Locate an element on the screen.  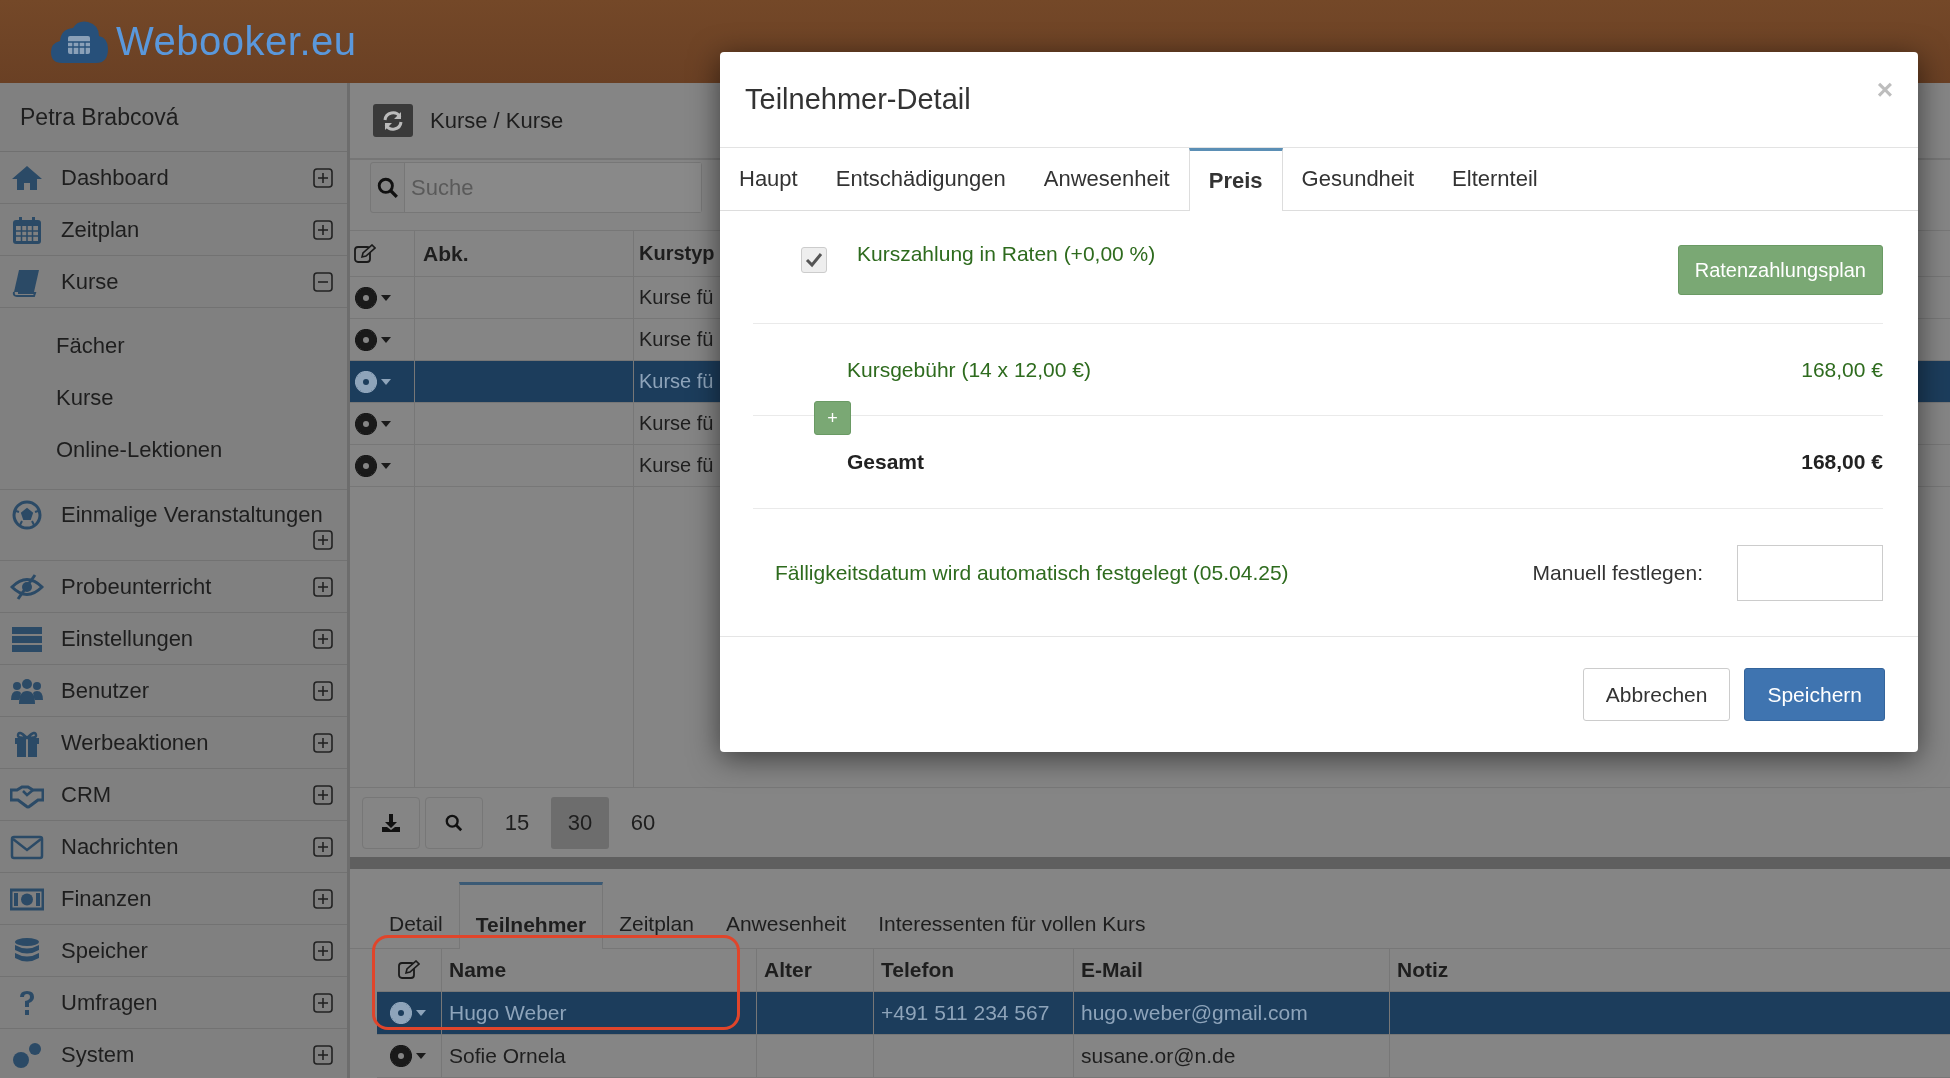
soccer-ball-icon is located at coordinates (27, 515).